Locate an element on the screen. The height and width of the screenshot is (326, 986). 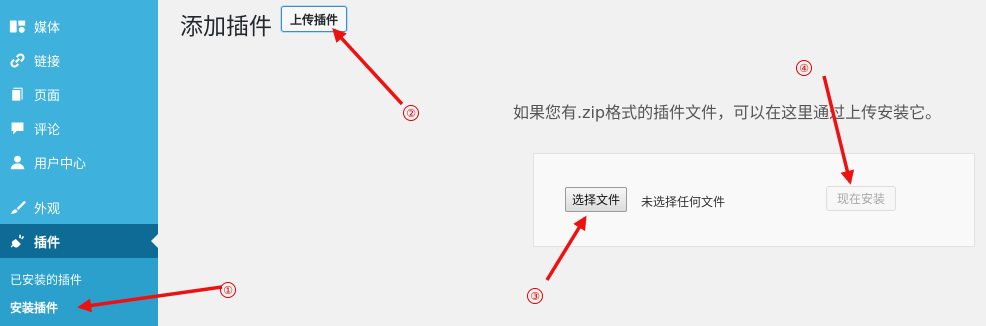
annotation-label-4: ④ is located at coordinates (804, 68).